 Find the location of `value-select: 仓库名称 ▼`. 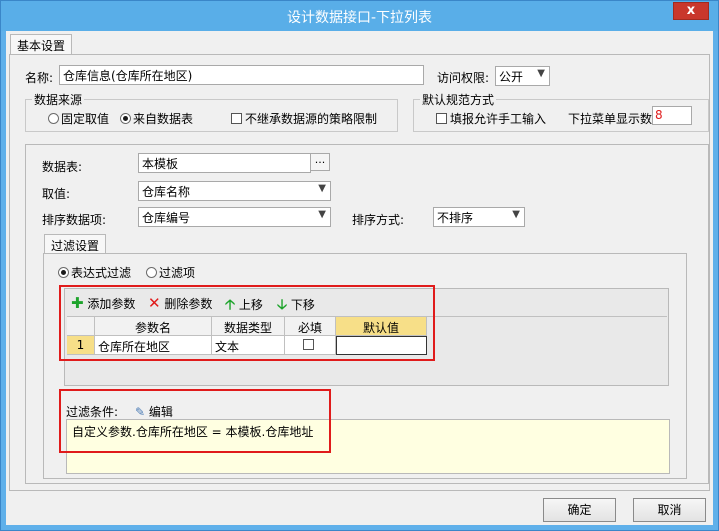

value-select: 仓库名称 ▼ is located at coordinates (234, 191).